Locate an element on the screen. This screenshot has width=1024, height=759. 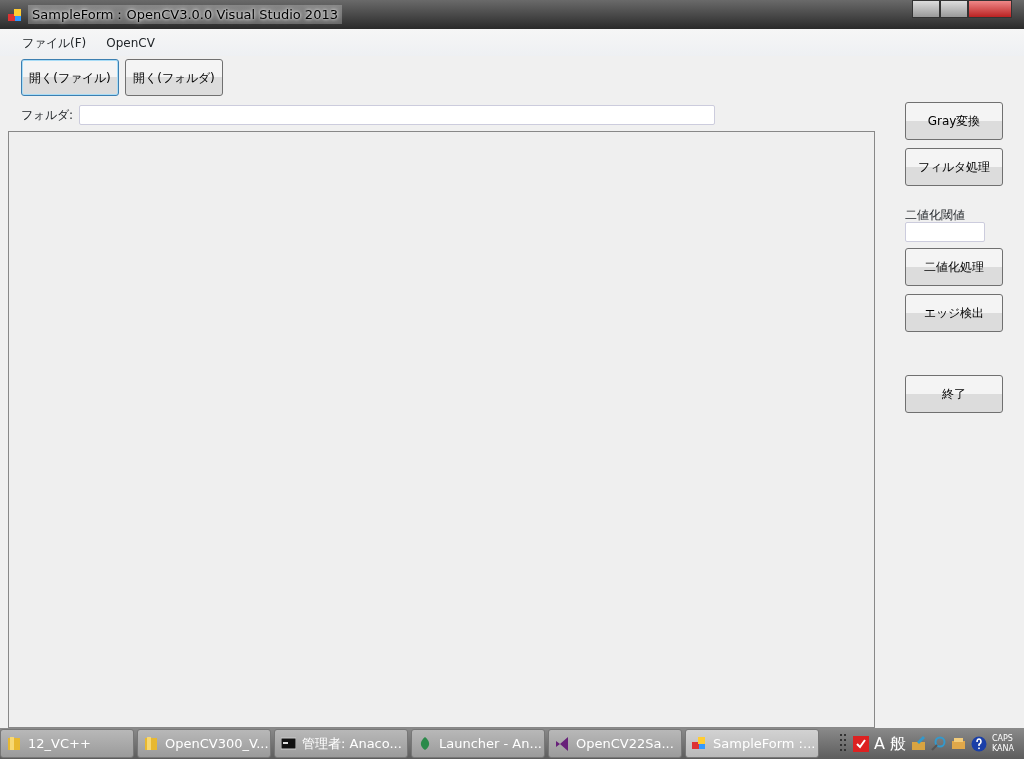
folder-field is located at coordinates (397, 114).